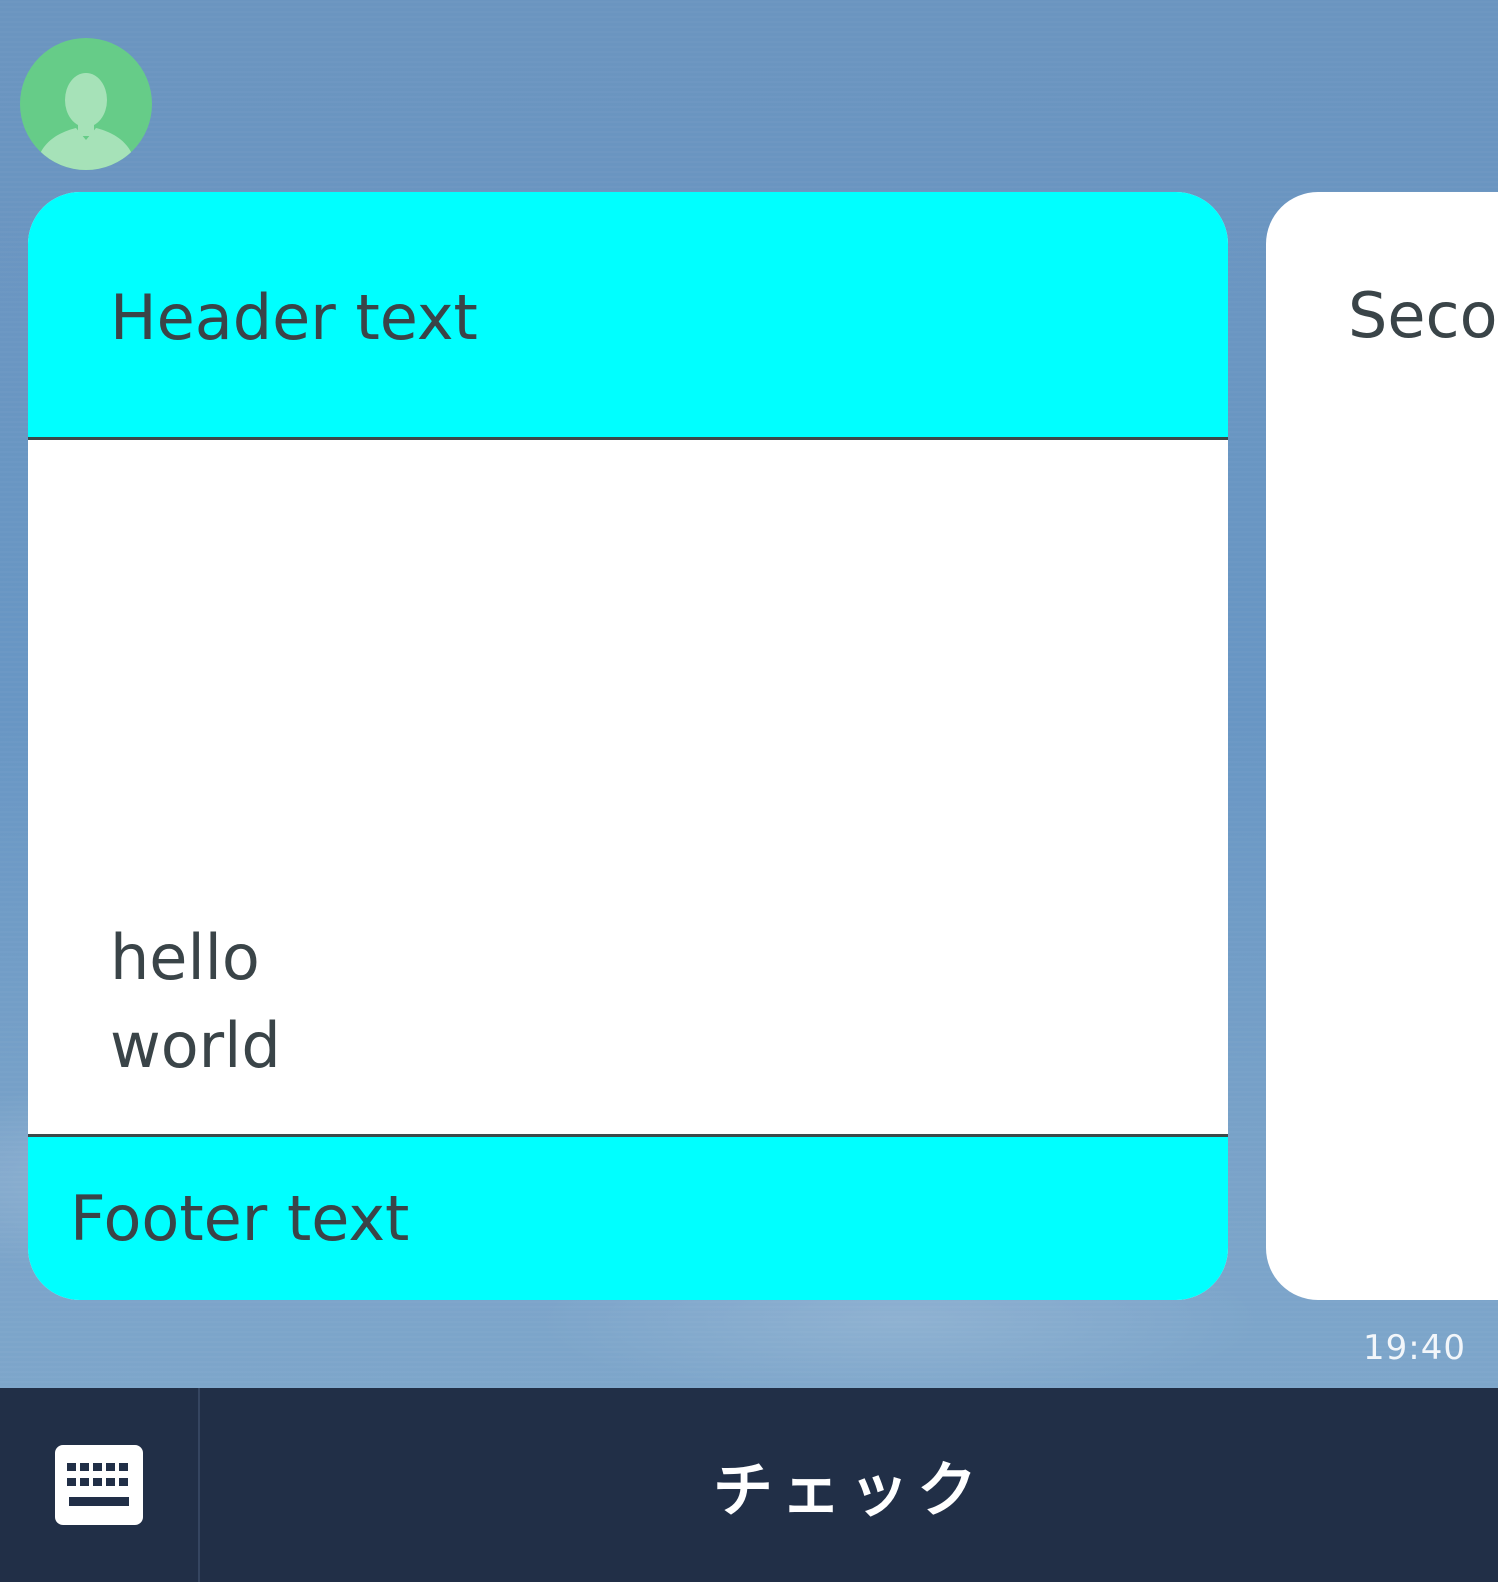  What do you see at coordinates (1414, 1348) in the screenshot?
I see `message-timestamp: 19:40` at bounding box center [1414, 1348].